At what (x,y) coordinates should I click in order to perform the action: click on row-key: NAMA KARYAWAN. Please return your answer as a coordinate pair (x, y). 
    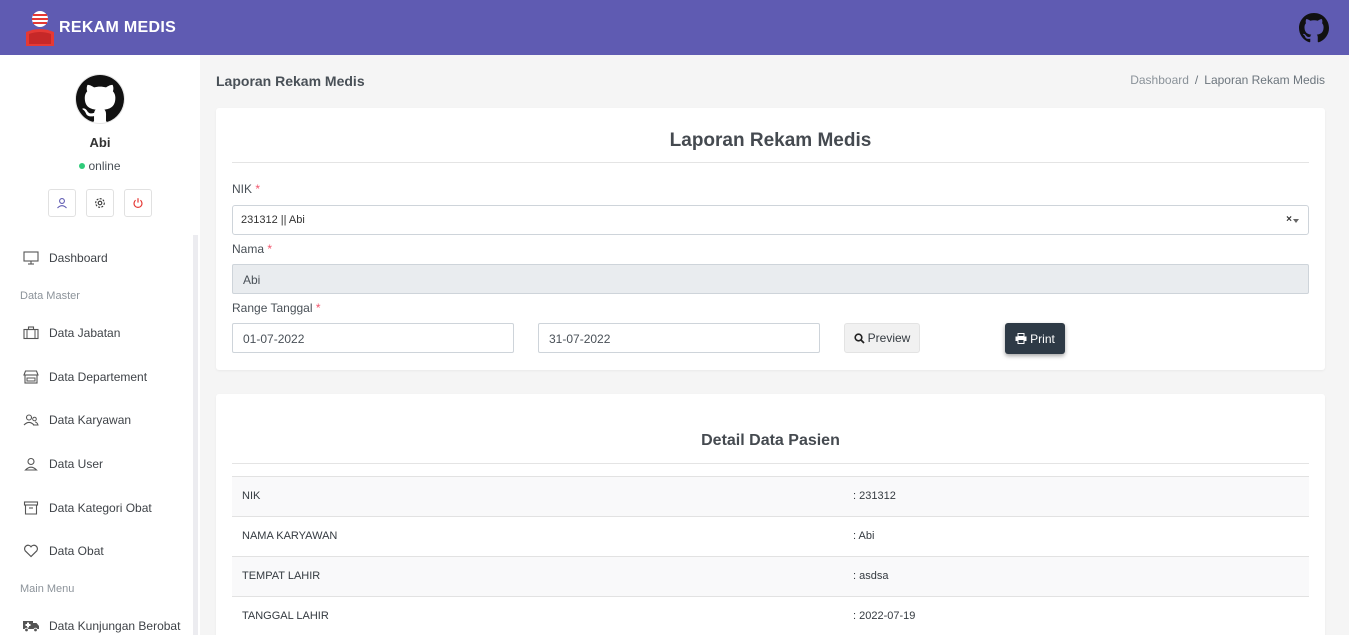
    Looking at the image, I should click on (290, 536).